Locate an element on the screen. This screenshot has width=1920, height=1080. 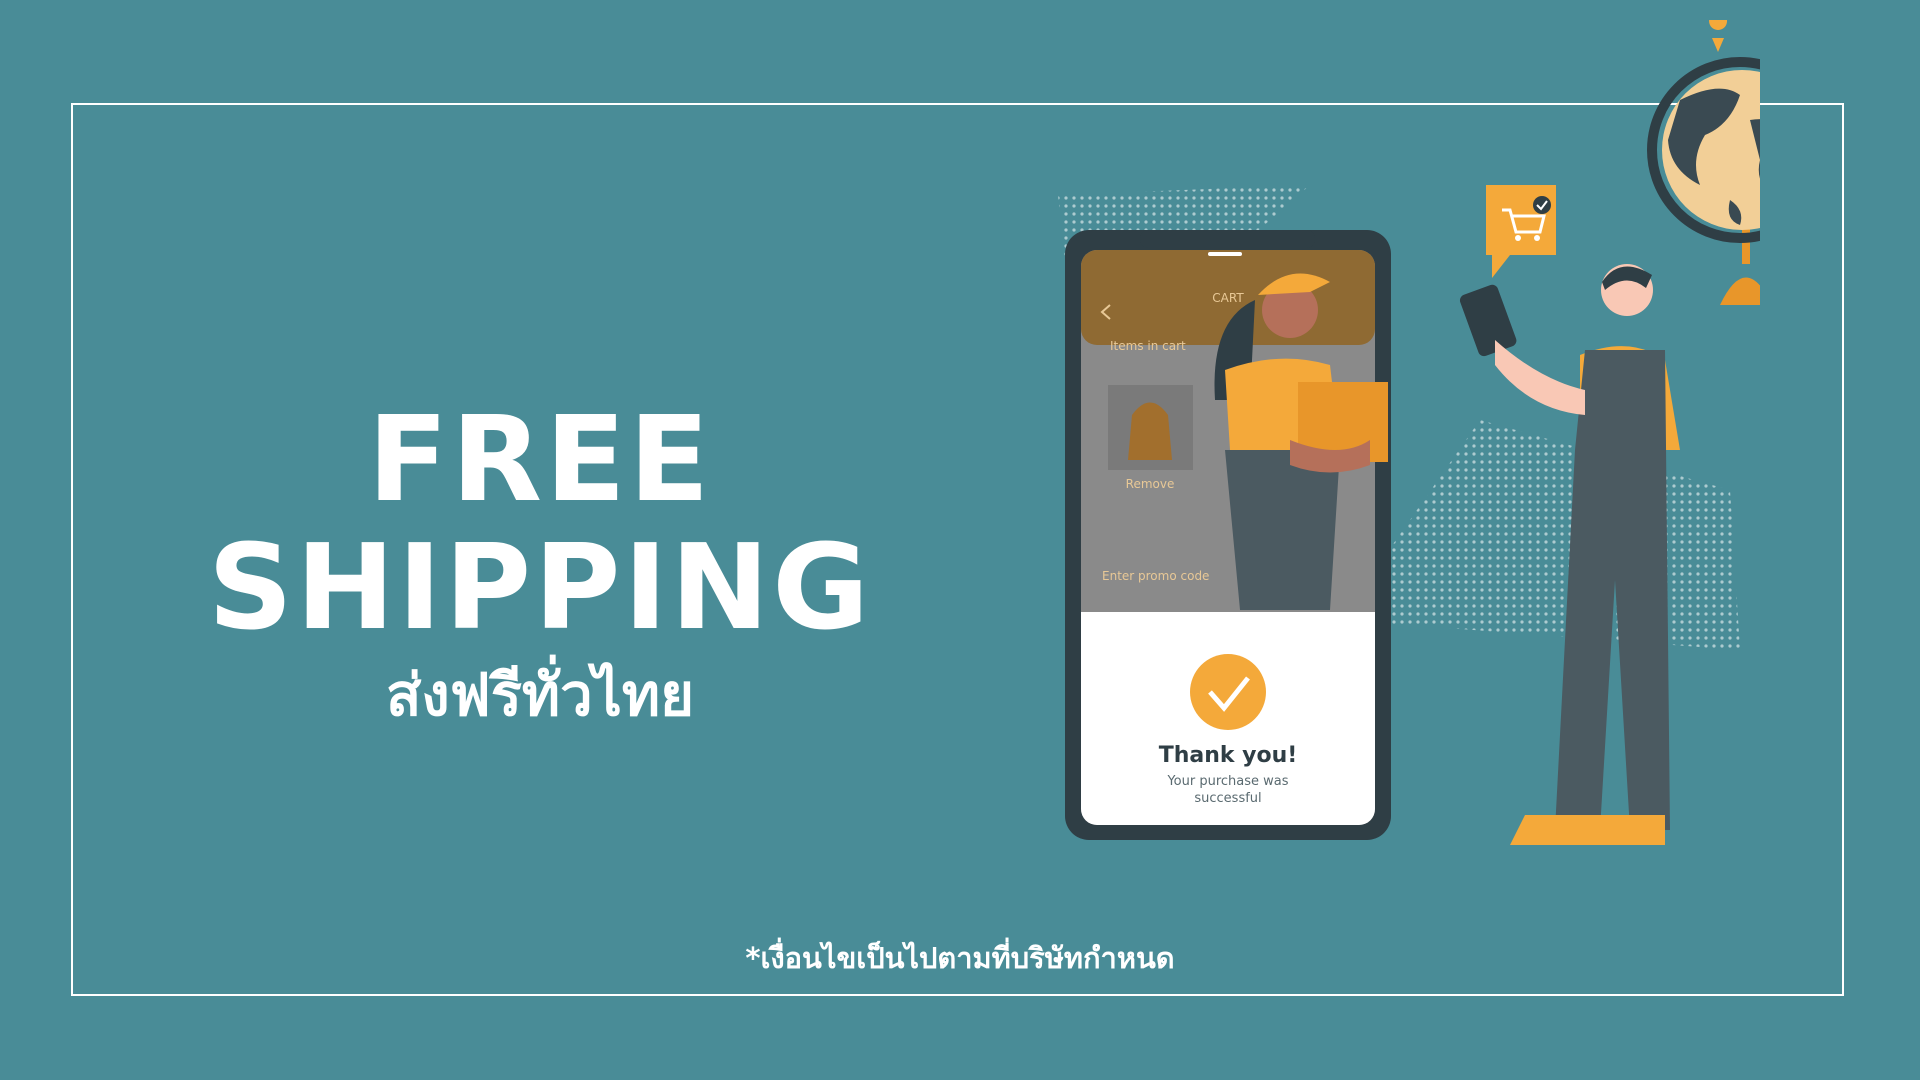
globe-icon is located at coordinates (1703, 162).